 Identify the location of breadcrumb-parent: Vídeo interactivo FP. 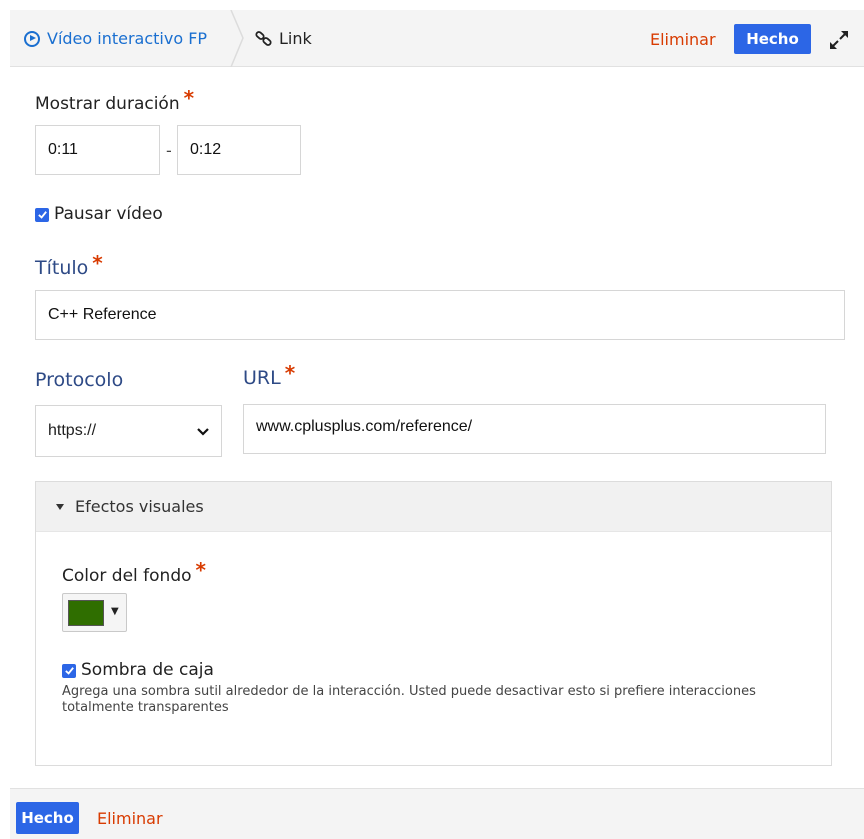
(108, 38).